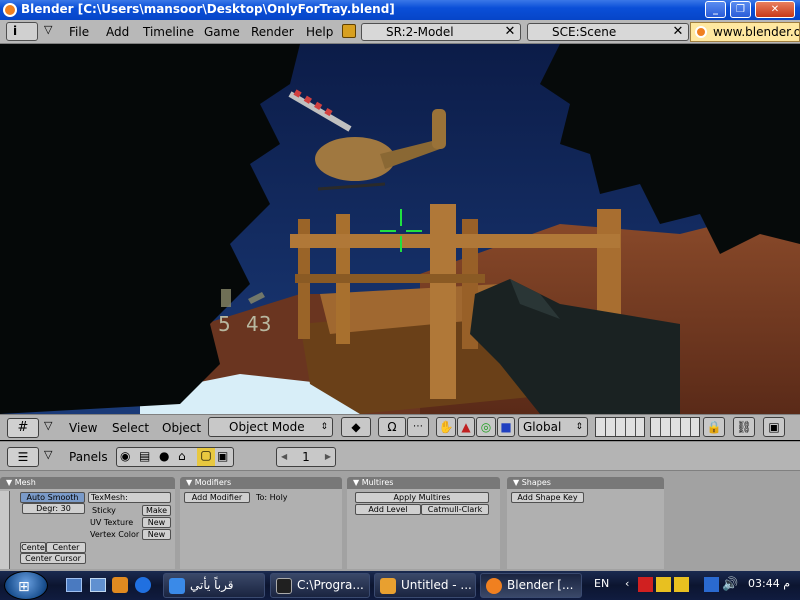 This screenshot has width=800, height=600. Describe the element at coordinates (392, 427) in the screenshot. I see `pivot-selector: Ω` at that location.